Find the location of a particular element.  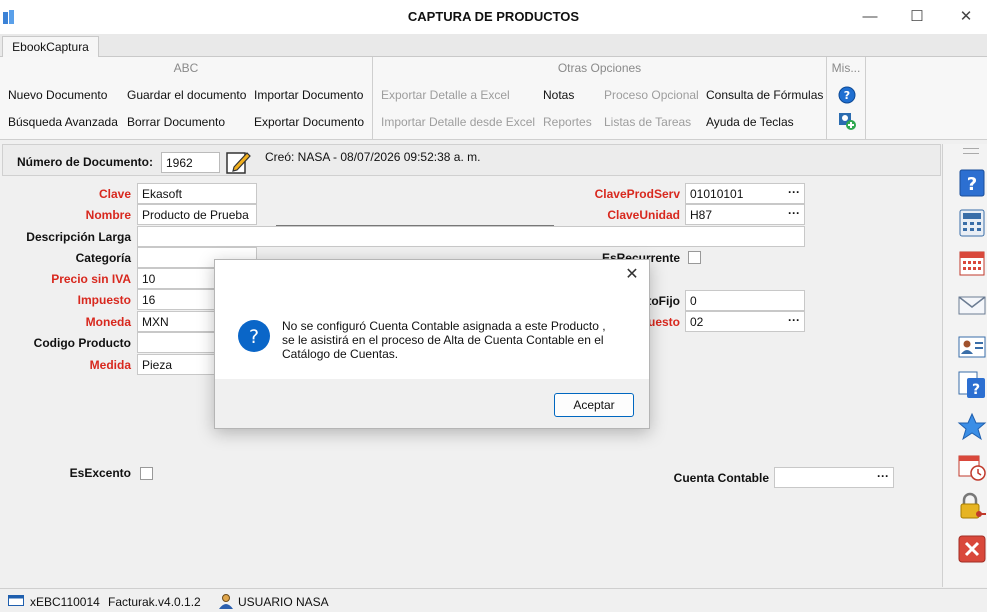

cuenta-contable-field: ··· is located at coordinates (834, 477).